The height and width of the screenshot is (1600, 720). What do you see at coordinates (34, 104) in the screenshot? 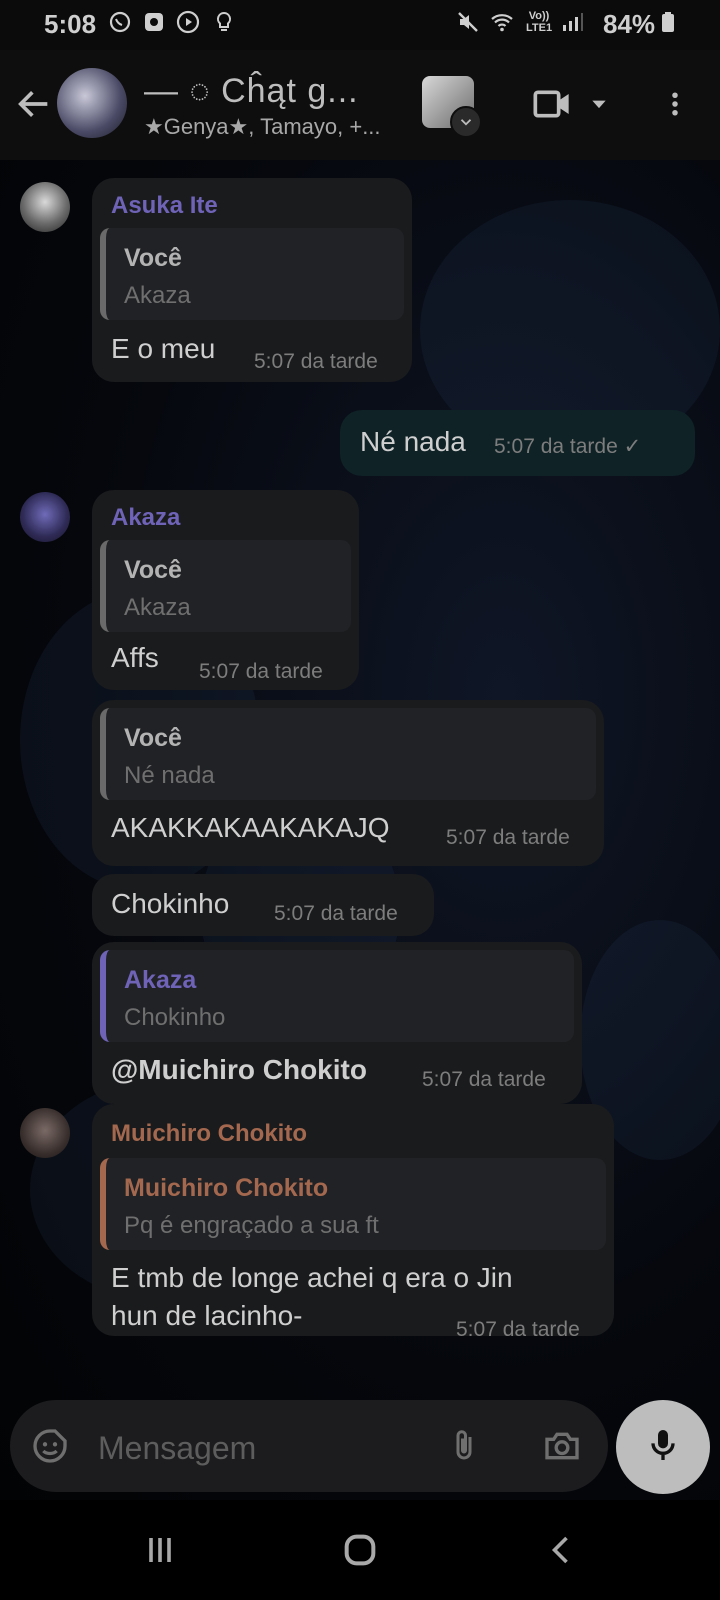
I see `arrow-back-icon` at bounding box center [34, 104].